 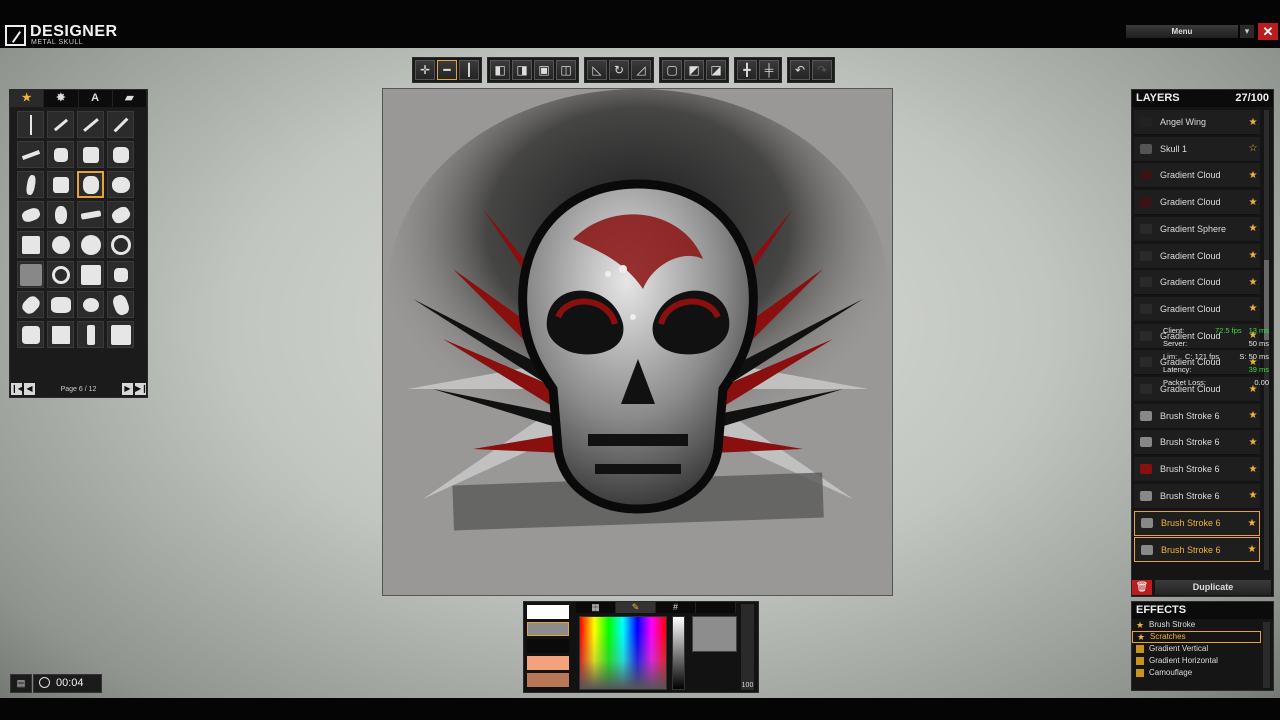 What do you see at coordinates (1253, 148) in the screenshot?
I see `star-icon: ☆` at bounding box center [1253, 148].